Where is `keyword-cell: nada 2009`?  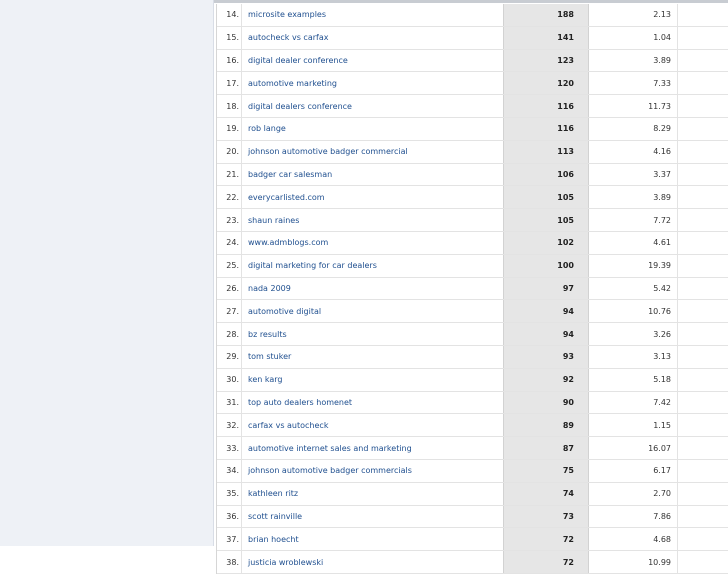
keyword-cell: nada 2009 is located at coordinates (374, 289).